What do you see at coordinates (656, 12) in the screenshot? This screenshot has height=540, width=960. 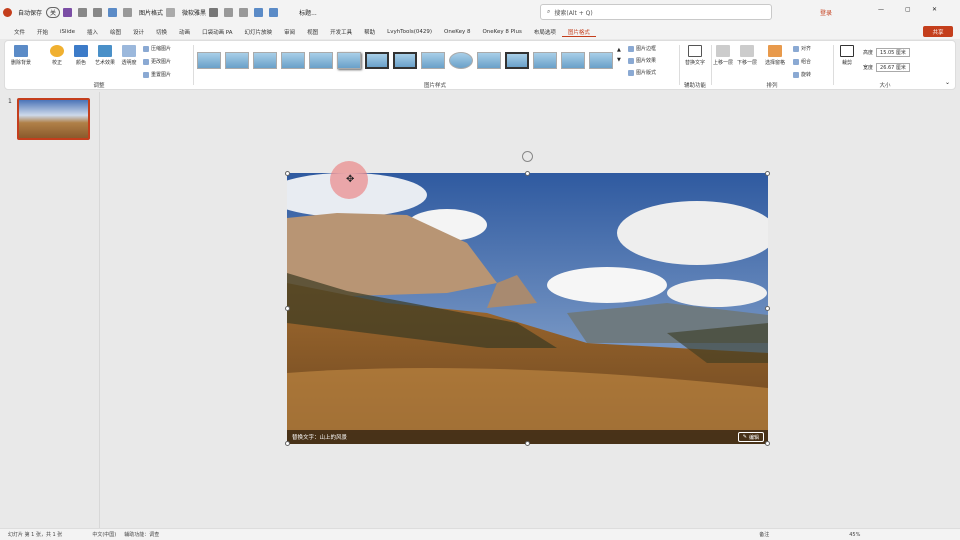 I see `search-box: ⌕ 搜索(Alt + Q)` at bounding box center [656, 12].